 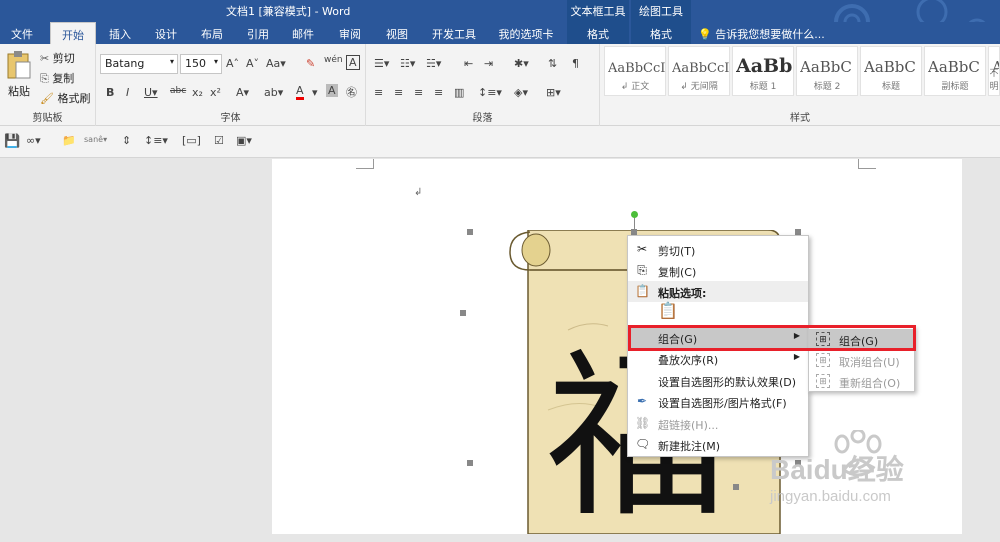 What do you see at coordinates (332, 90) in the screenshot?
I see `char-shading-icon: A` at bounding box center [332, 90].